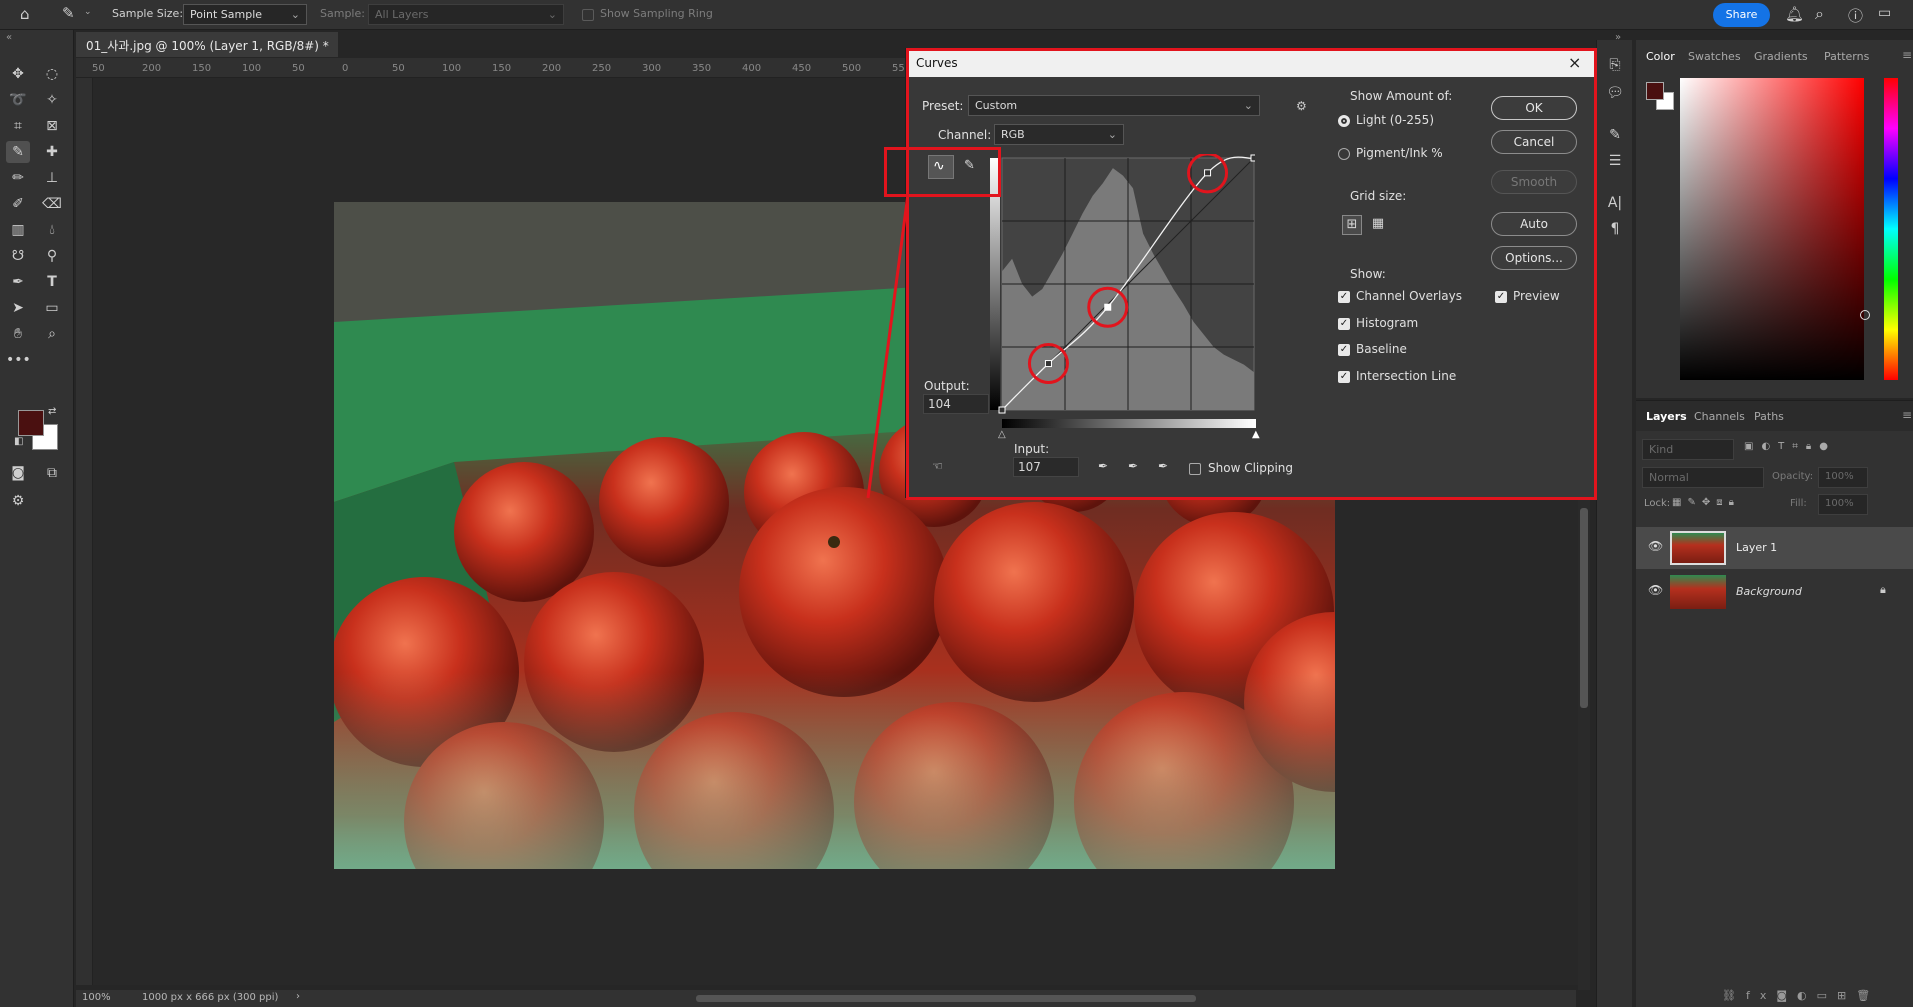  What do you see at coordinates (588, 15) in the screenshot?
I see `sampling-ring-checkbox` at bounding box center [588, 15].